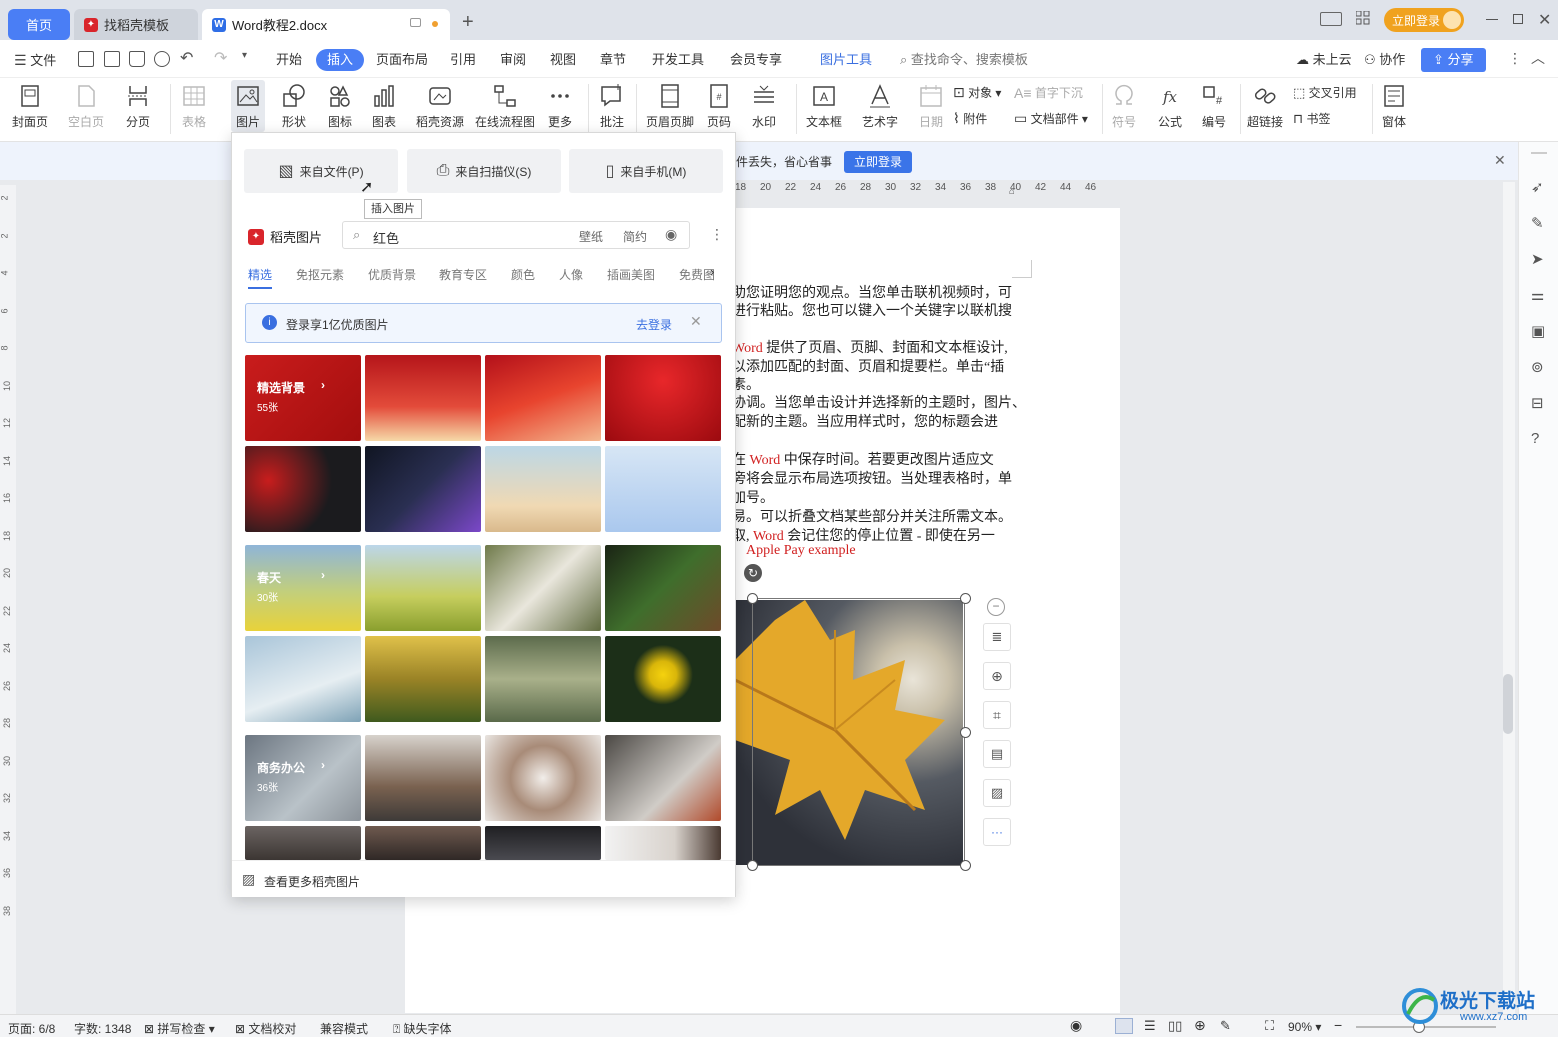 Image resolution: width=1558 pixels, height=1037 pixels. I want to click on hyperlink-button: 超链接, so click(1265, 106).